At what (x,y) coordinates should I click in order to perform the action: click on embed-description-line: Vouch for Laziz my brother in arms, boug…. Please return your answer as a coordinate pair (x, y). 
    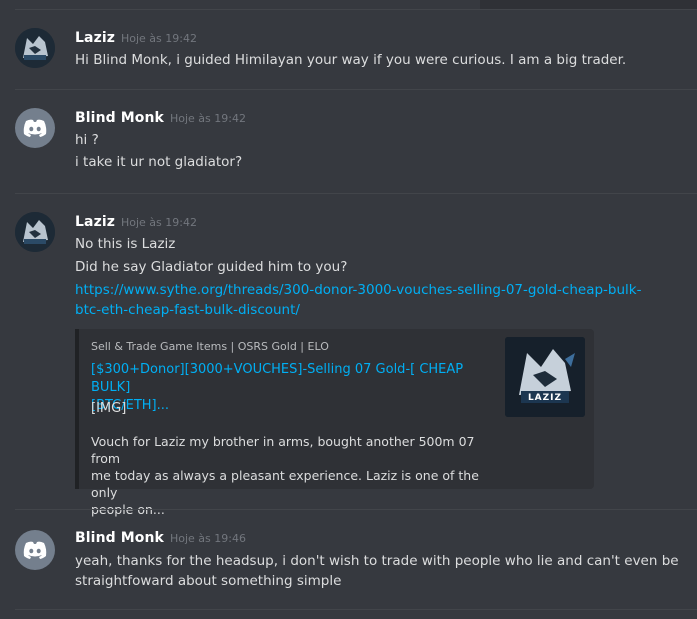
    Looking at the image, I should click on (283, 450).